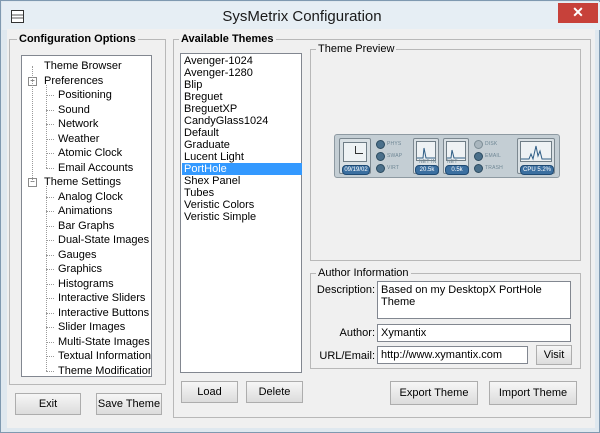  Describe the element at coordinates (103, 240) in the screenshot. I see `tree-item: Dual-State Images` at that location.